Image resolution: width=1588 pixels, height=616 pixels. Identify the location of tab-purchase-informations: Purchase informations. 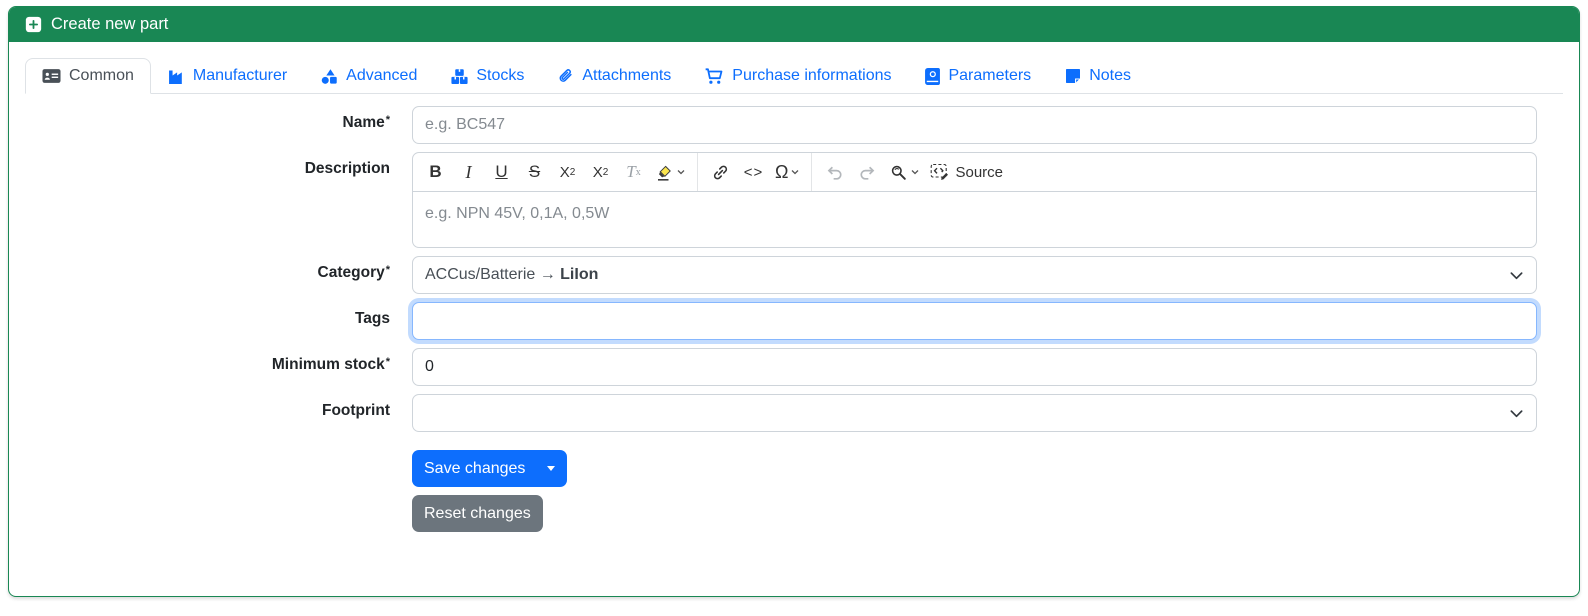
(798, 76).